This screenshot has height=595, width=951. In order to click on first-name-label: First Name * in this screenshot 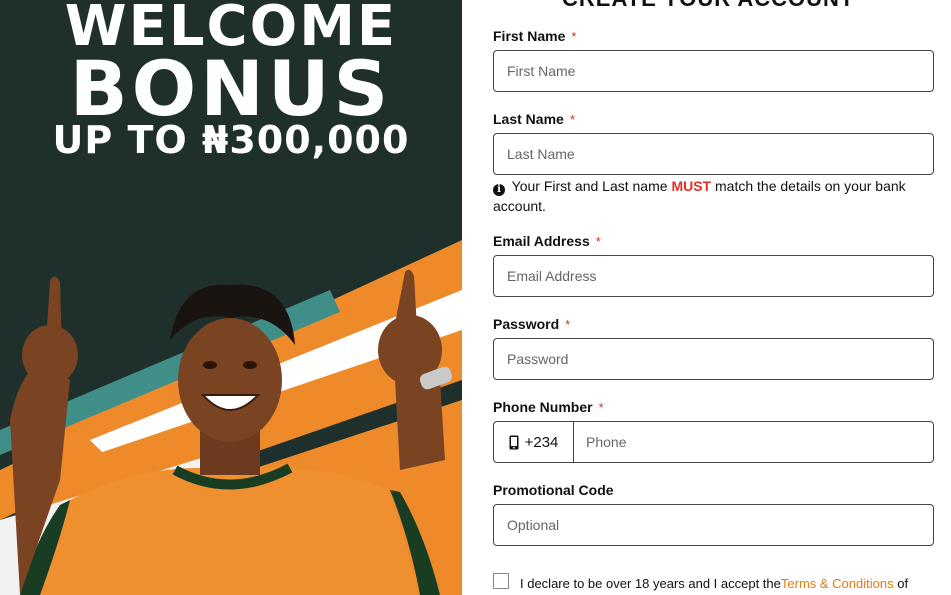, I will do `click(534, 36)`.